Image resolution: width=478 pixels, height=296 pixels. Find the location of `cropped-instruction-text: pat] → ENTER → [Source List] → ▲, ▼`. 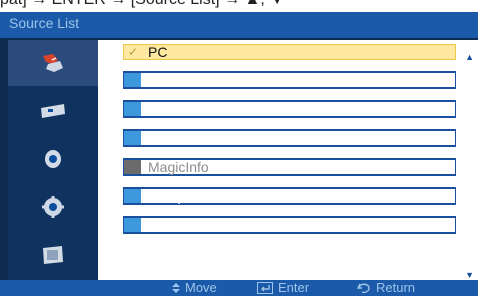

cropped-instruction-text: pat] → ENTER → [Source List] → ▲, ▼ is located at coordinates (239, 6).